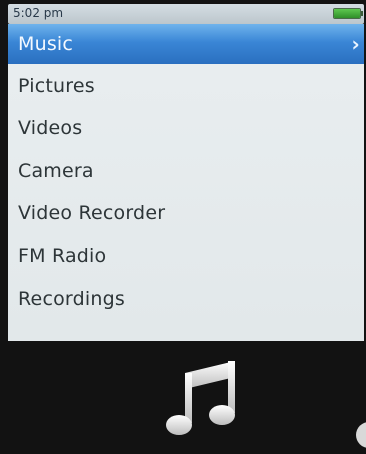 The height and width of the screenshot is (454, 366). I want to click on chevron-right-icon: ›, so click(355, 44).